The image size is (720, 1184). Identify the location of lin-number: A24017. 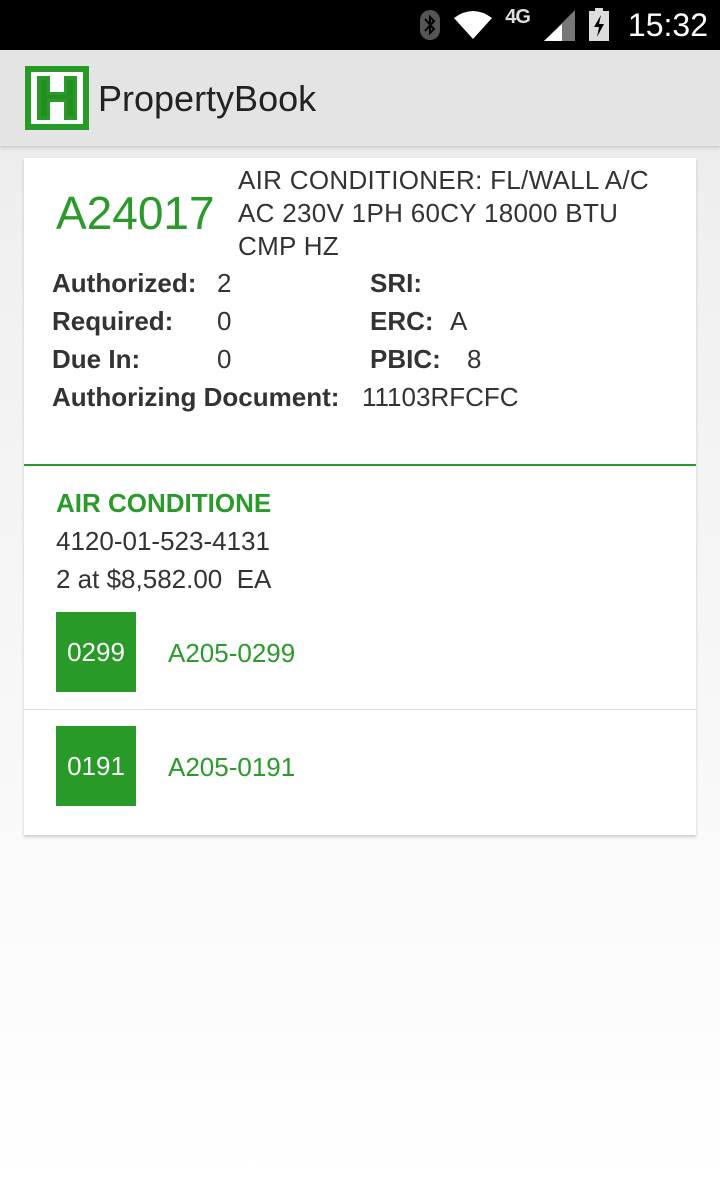
(135, 213).